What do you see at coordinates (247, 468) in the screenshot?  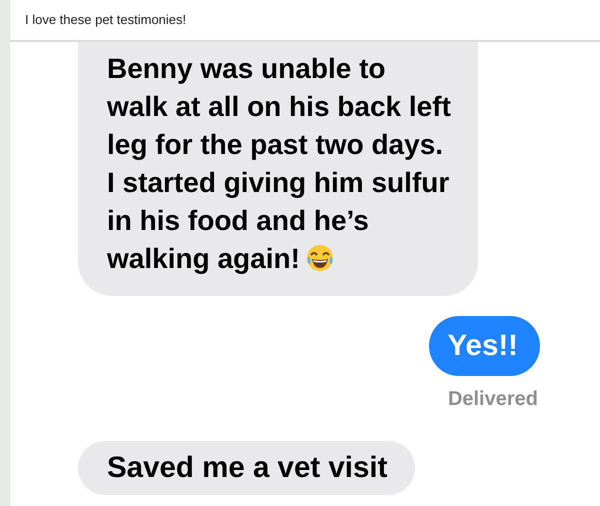 I see `received-message: Saved me a vet visit` at bounding box center [247, 468].